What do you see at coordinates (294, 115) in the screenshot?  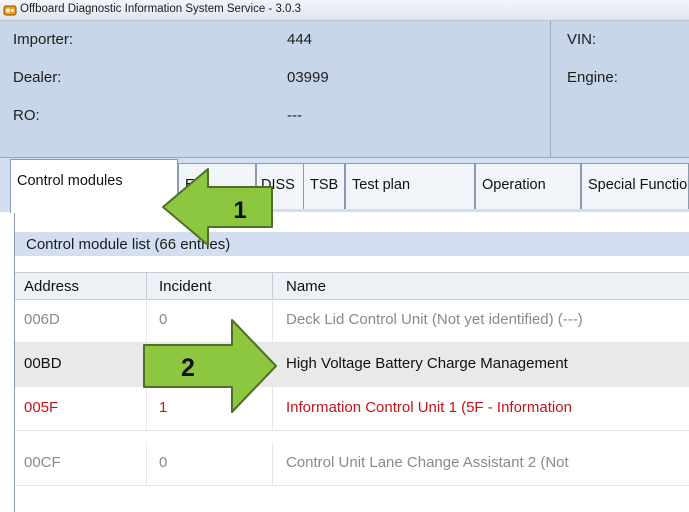 I see `ro-value: ---` at bounding box center [294, 115].